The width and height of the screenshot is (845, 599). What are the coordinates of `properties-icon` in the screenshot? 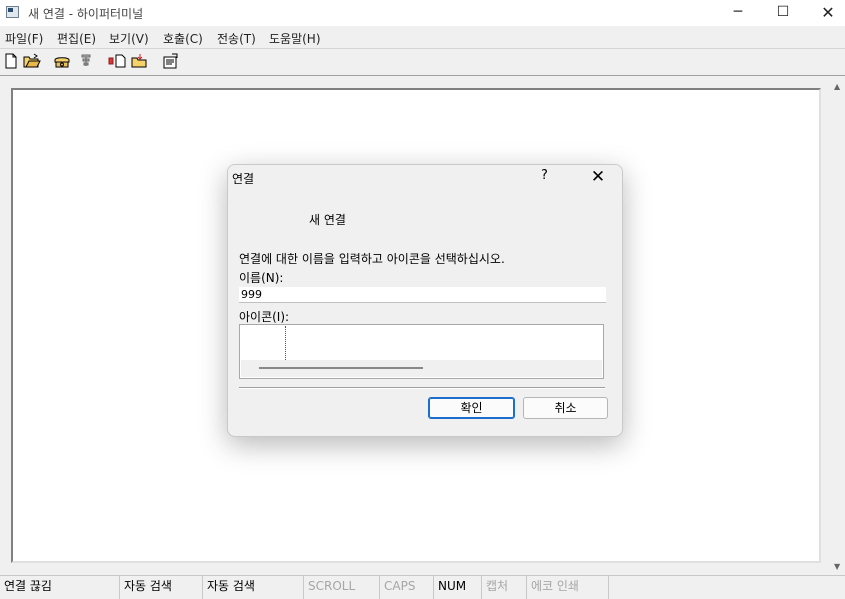 It's located at (171, 62).